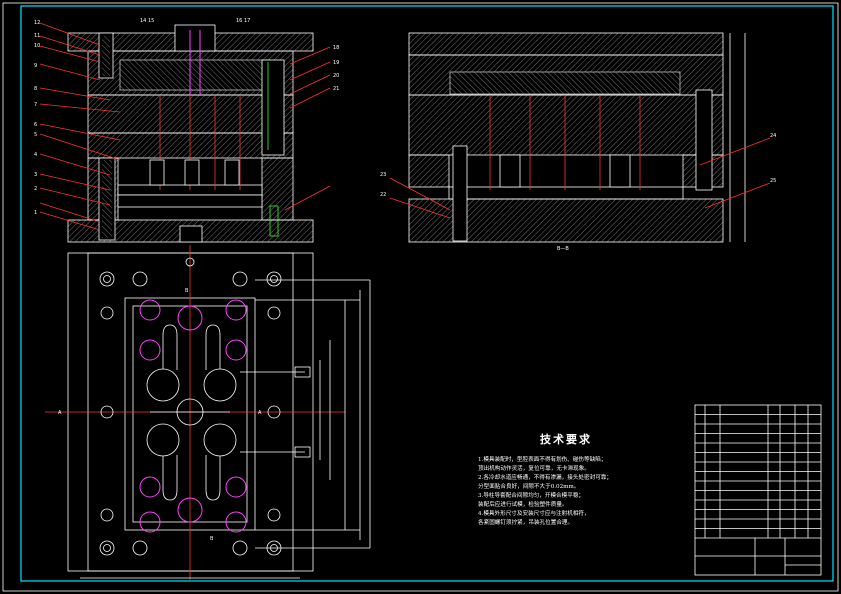 Image resolution: width=841 pixels, height=594 pixels. Describe the element at coordinates (35, 189) in the screenshot. I see `part-label: 2` at that location.